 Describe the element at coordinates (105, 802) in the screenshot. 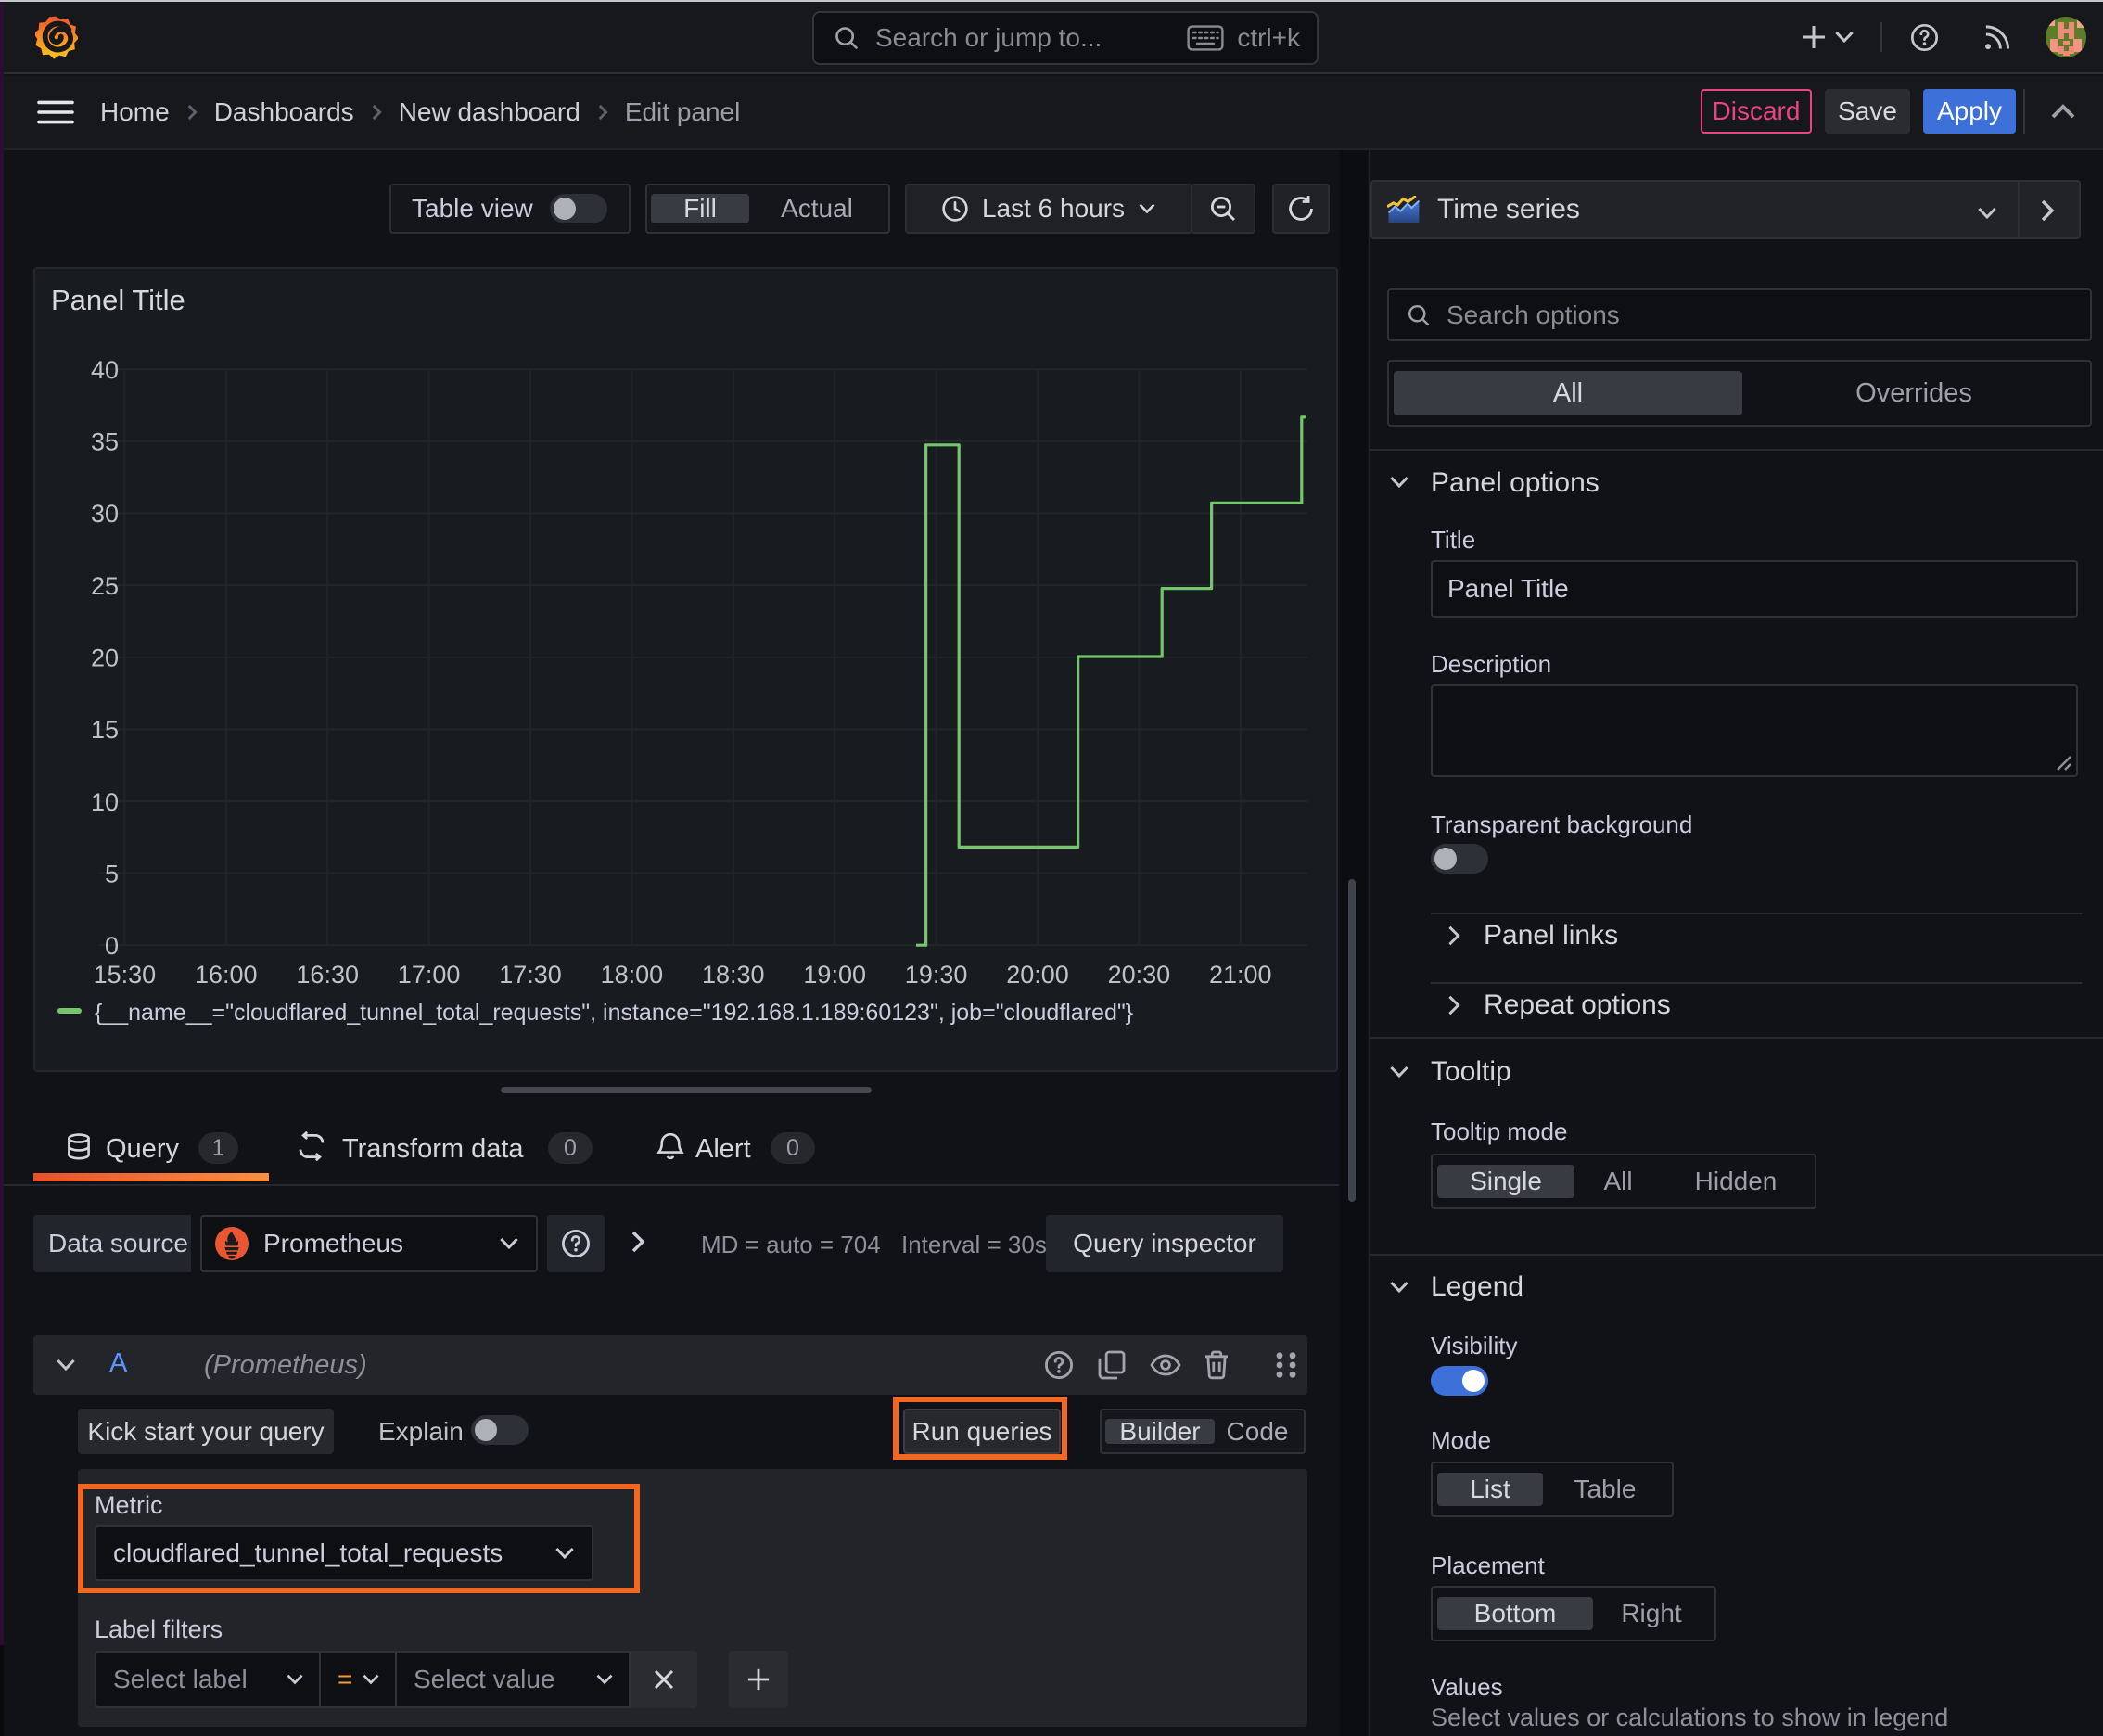

I see `svg-text: 10` at that location.